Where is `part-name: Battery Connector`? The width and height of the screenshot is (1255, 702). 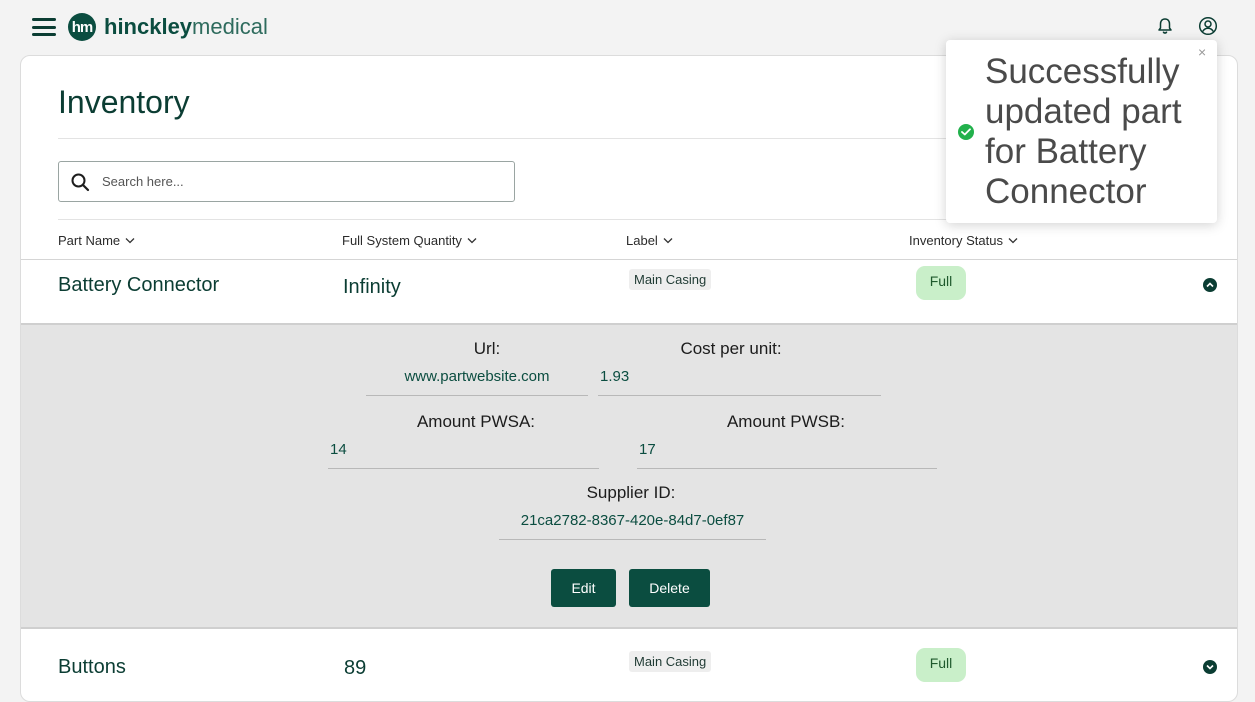
part-name: Battery Connector is located at coordinates (139, 285).